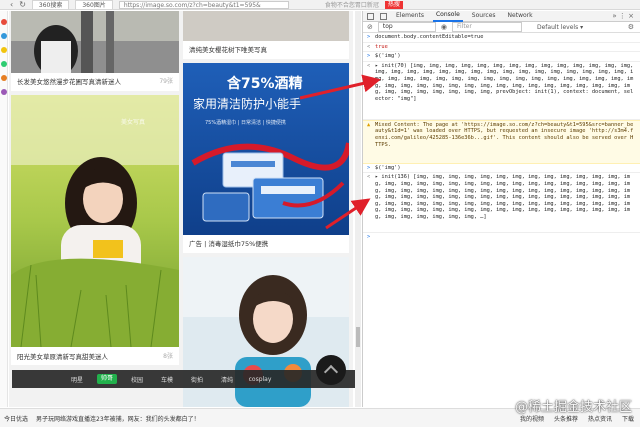  What do you see at coordinates (358, 337) in the screenshot?
I see `scrollbar-thumb` at bounding box center [358, 337].